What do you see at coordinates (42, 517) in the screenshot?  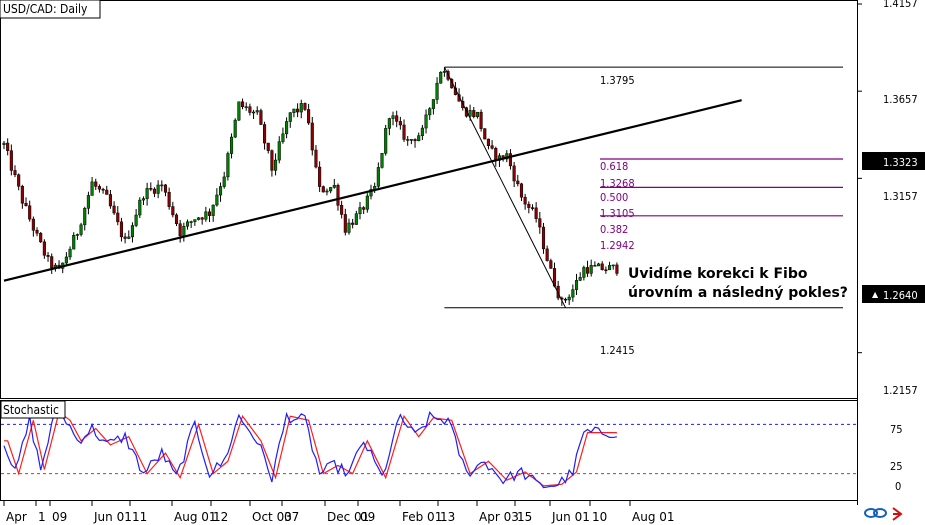 I see `x-tick-label: 1` at bounding box center [42, 517].